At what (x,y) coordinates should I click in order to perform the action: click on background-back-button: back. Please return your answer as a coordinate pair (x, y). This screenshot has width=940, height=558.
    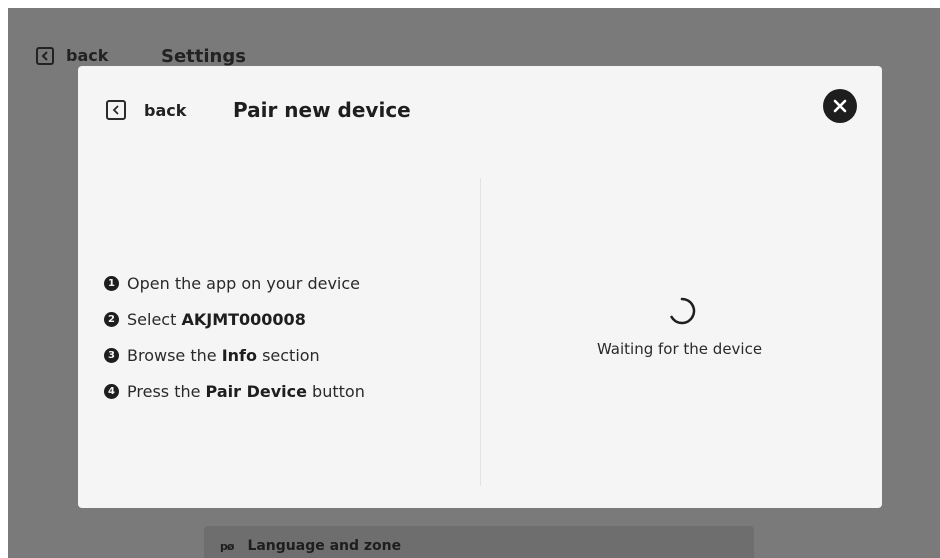
    Looking at the image, I should click on (72, 55).